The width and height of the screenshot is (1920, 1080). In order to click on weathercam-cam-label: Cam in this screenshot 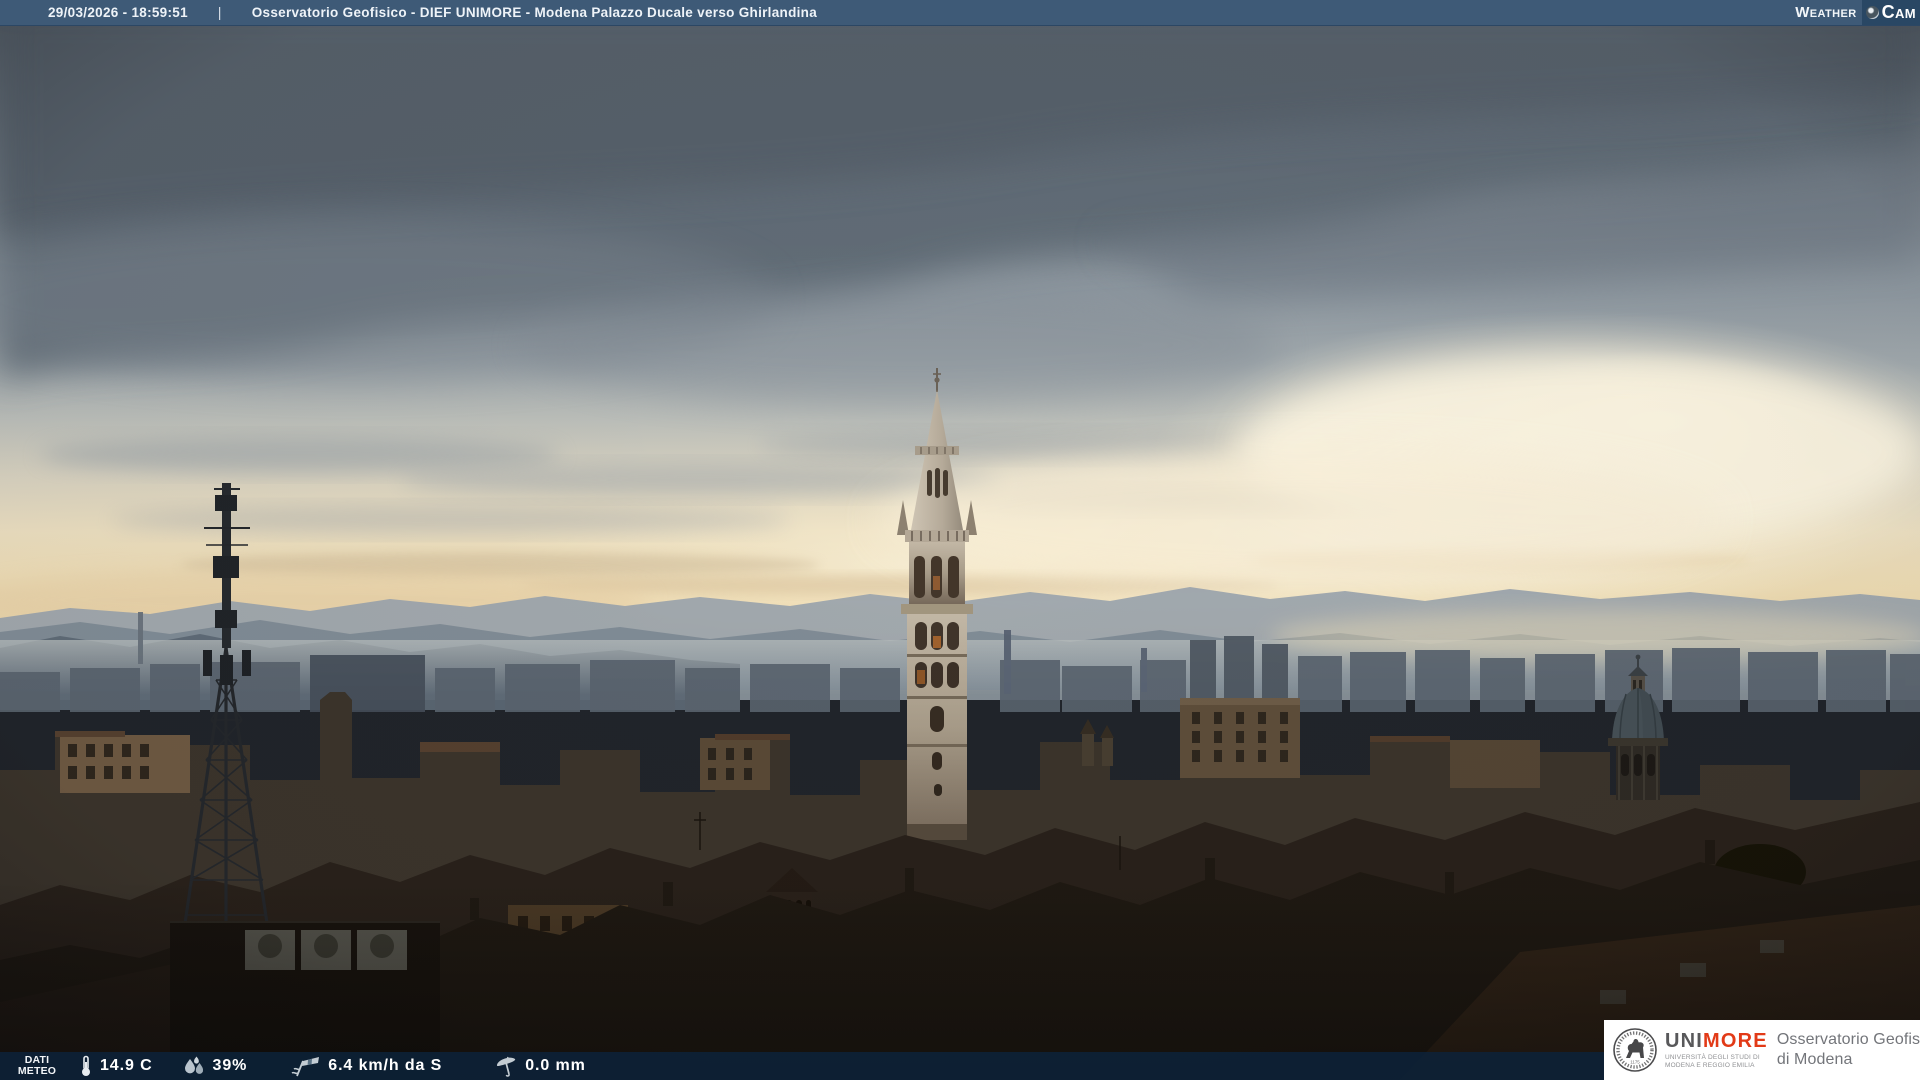, I will do `click(1898, 12)`.